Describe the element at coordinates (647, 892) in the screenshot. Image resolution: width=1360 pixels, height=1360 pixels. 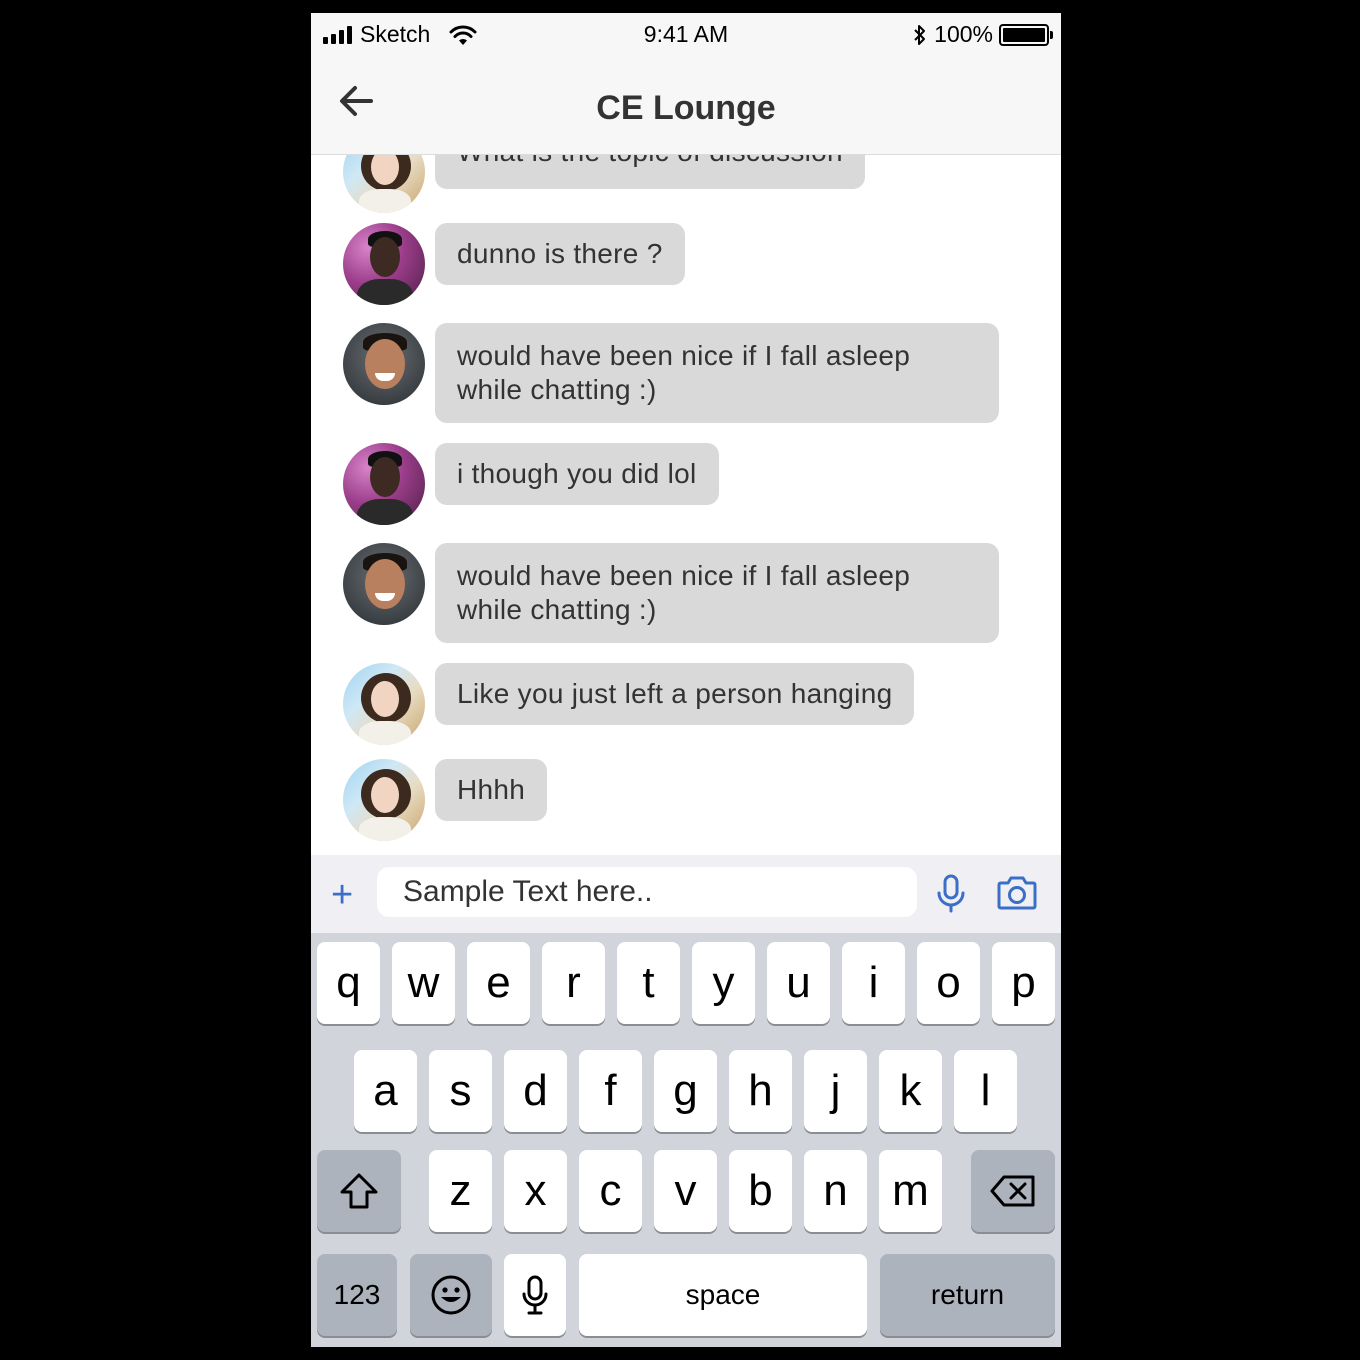
I see `message-input` at that location.